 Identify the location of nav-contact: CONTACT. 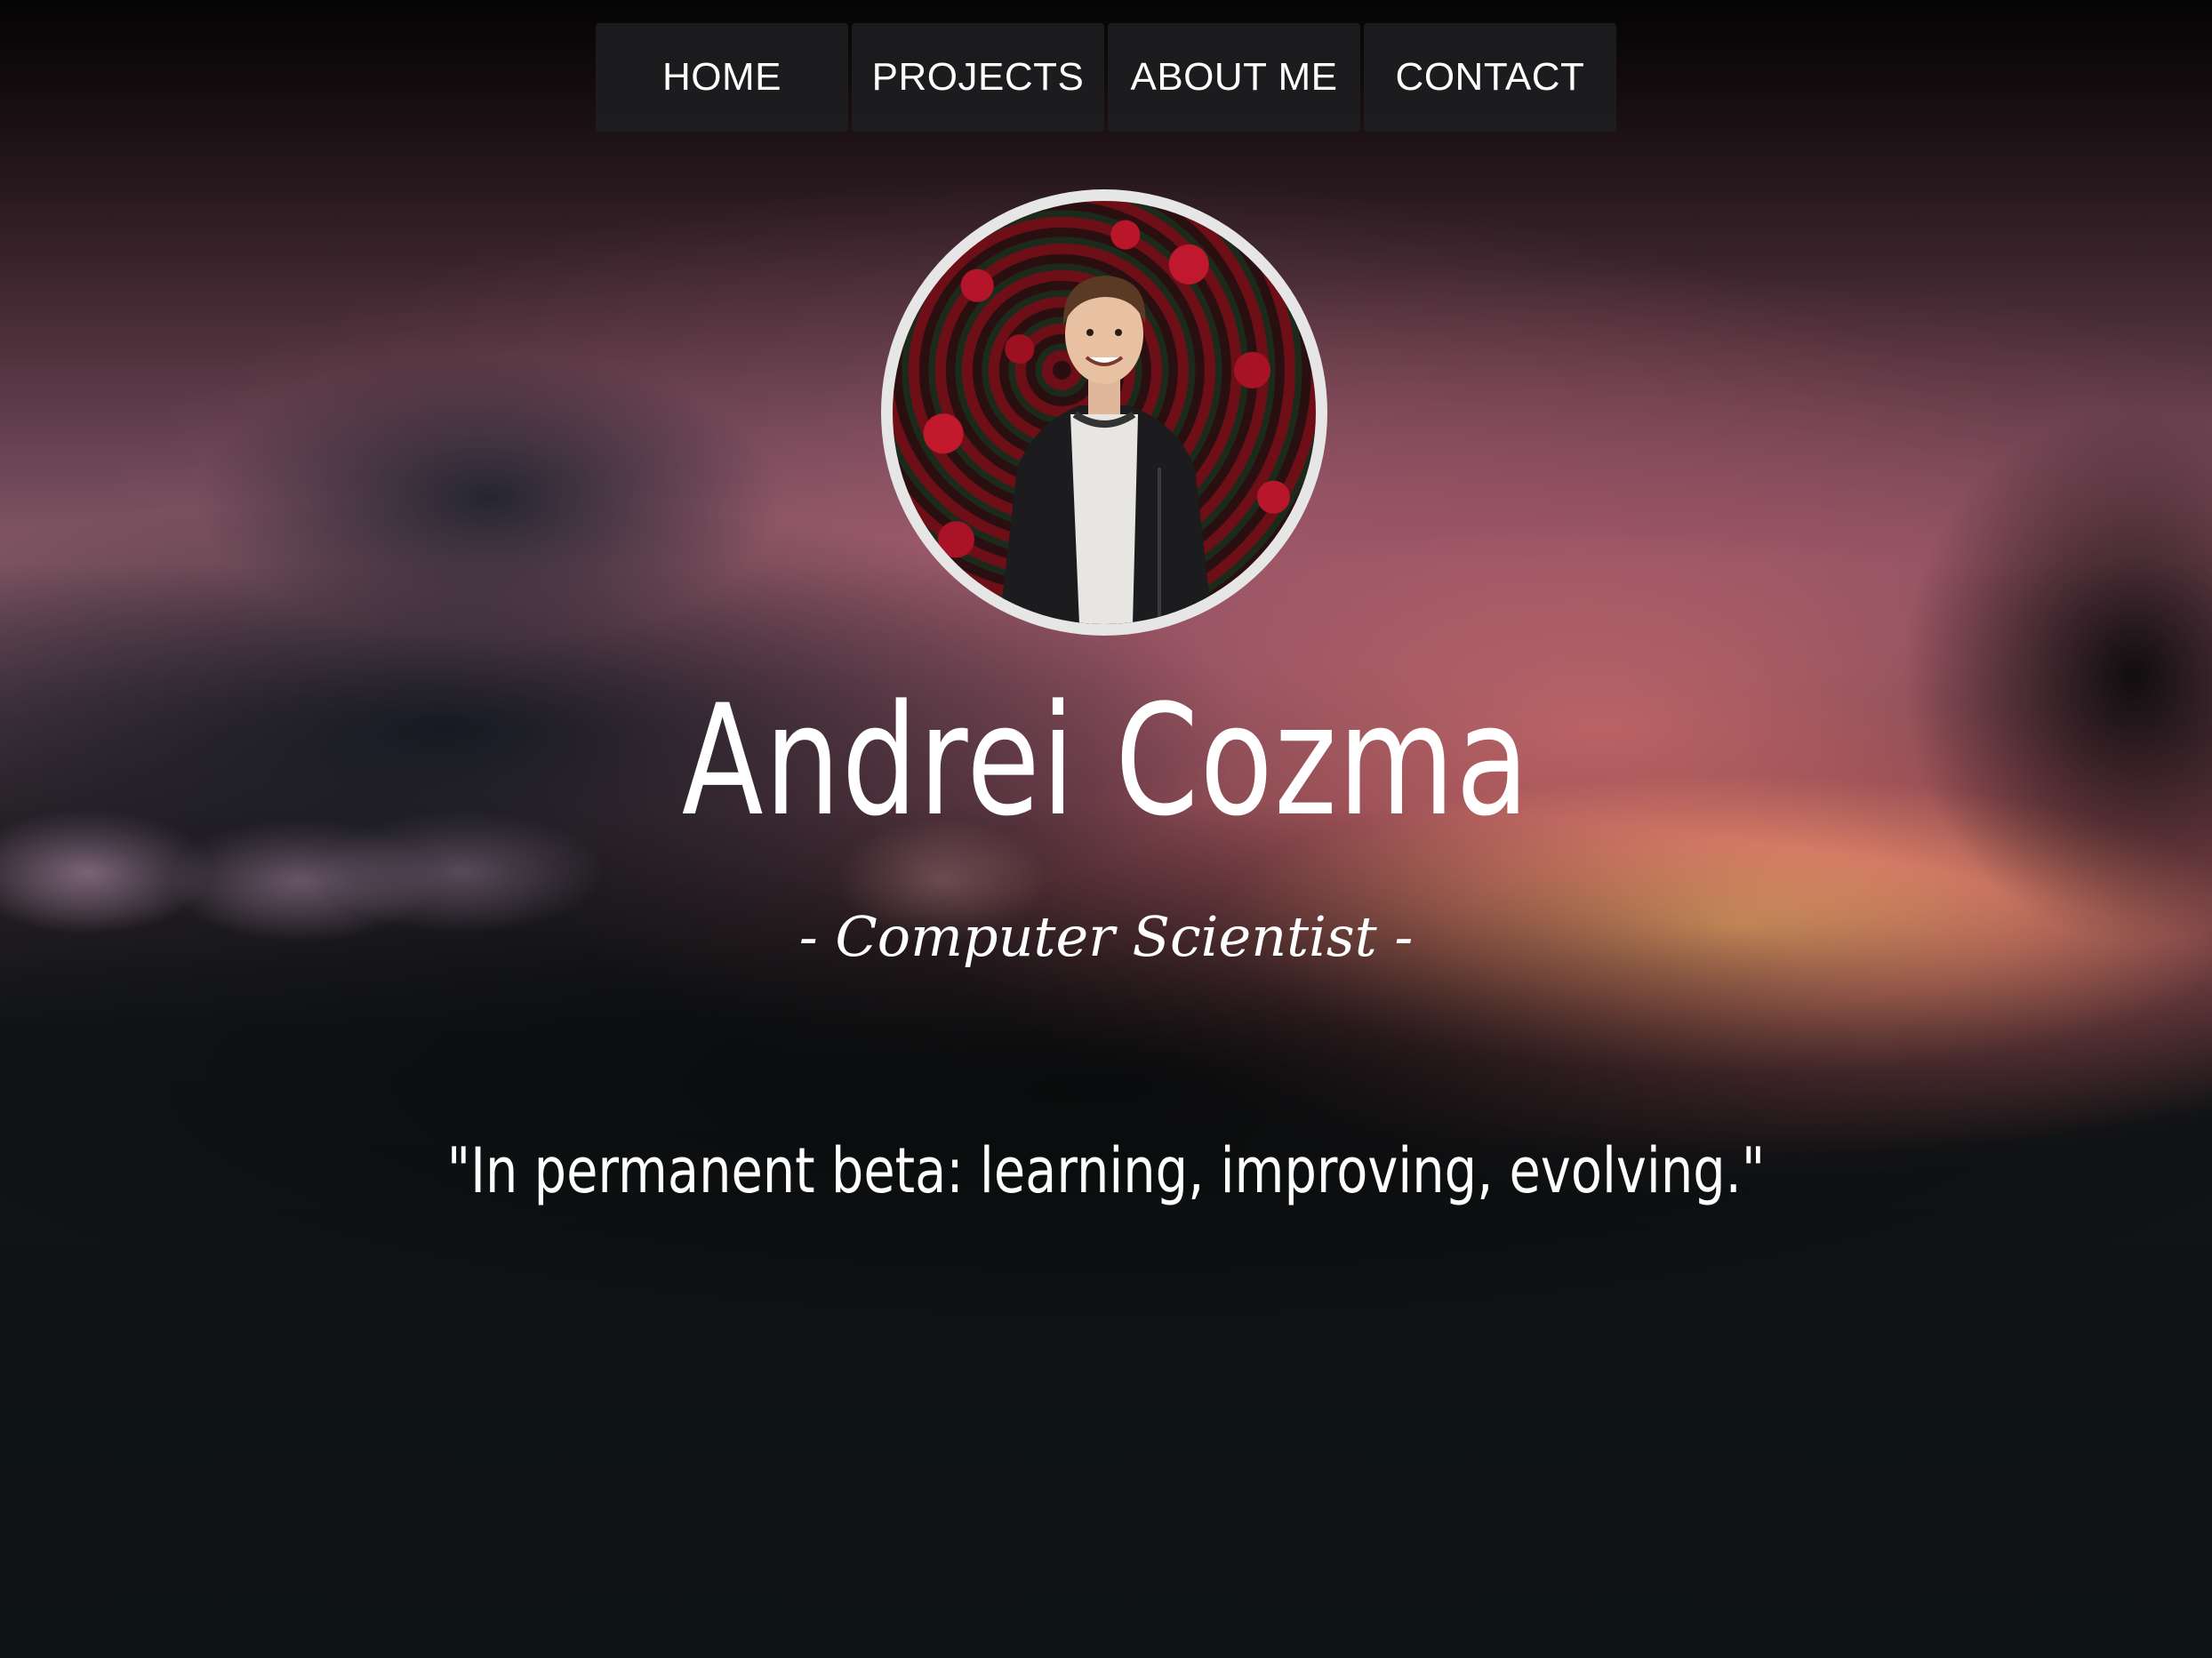
(1490, 77).